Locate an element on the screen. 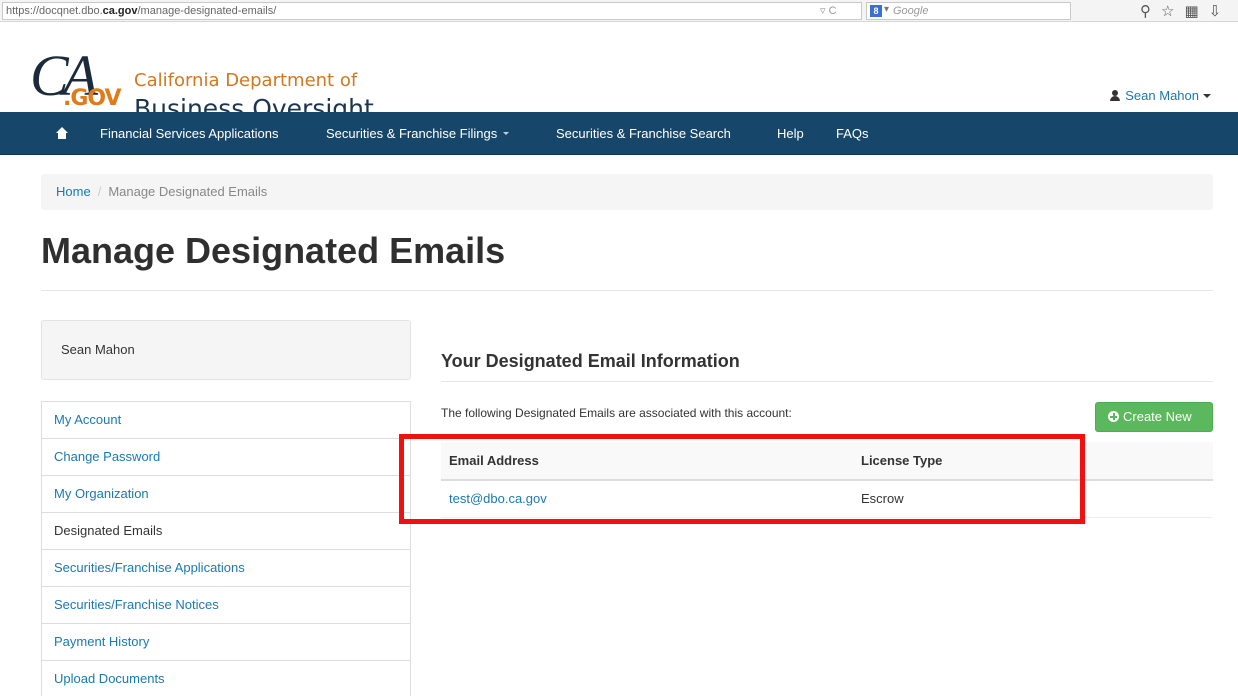  sidebar-item-securities-franchise-notices: Securities/Franchise Notices is located at coordinates (226, 605).